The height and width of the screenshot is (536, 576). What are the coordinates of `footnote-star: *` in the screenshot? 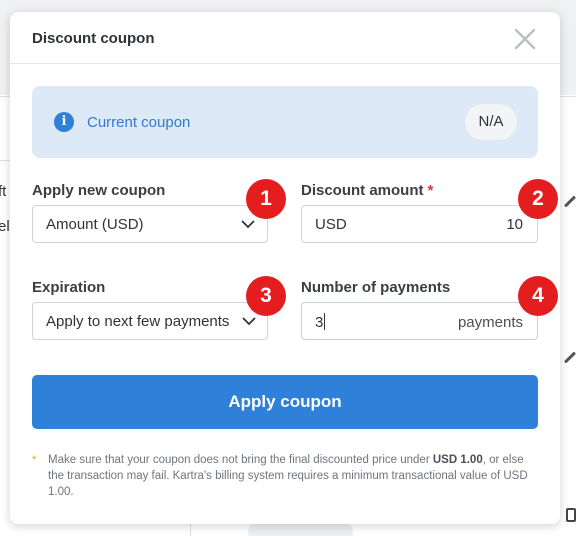 It's located at (34, 460).